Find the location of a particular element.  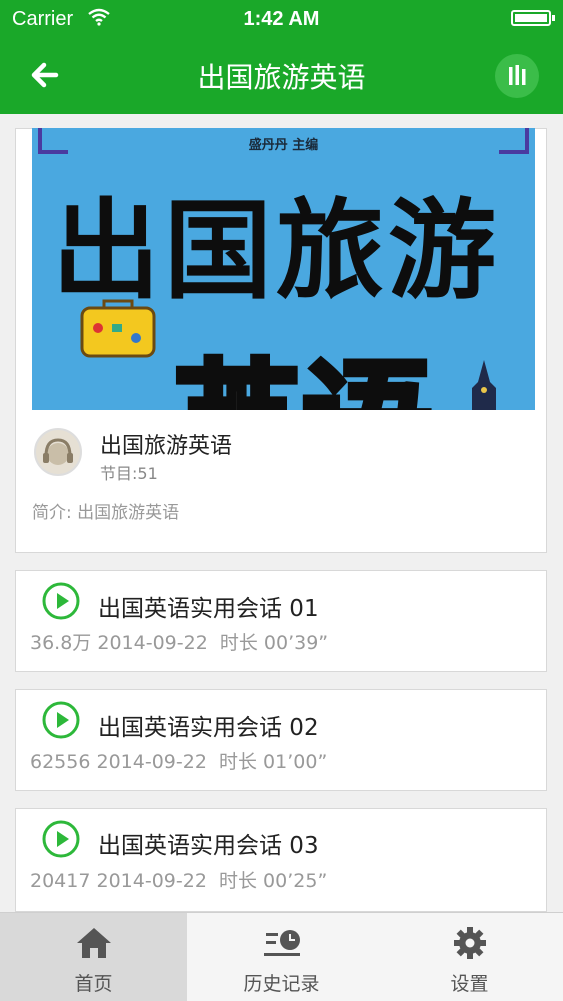

history-icon is located at coordinates (282, 943).